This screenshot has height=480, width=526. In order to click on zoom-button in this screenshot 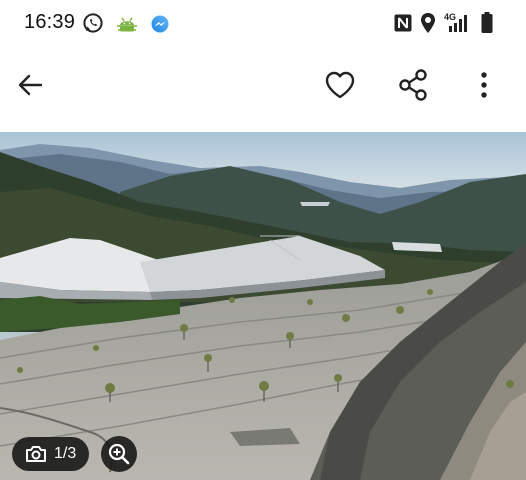, I will do `click(119, 454)`.